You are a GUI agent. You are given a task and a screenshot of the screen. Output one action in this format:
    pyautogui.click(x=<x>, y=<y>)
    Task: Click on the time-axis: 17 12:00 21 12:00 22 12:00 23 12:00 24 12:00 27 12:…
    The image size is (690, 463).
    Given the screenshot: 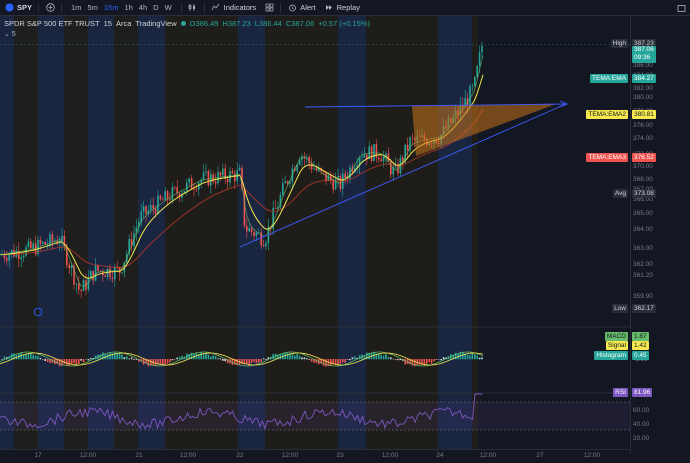 What is the action you would take?
    pyautogui.click(x=315, y=456)
    